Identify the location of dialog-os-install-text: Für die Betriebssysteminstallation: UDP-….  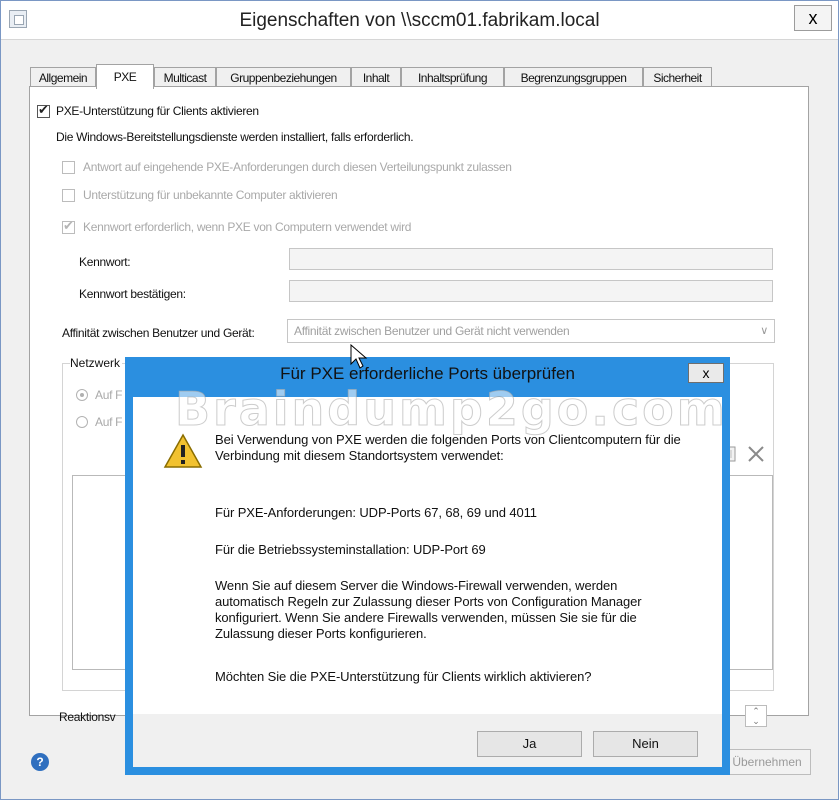
(350, 549).